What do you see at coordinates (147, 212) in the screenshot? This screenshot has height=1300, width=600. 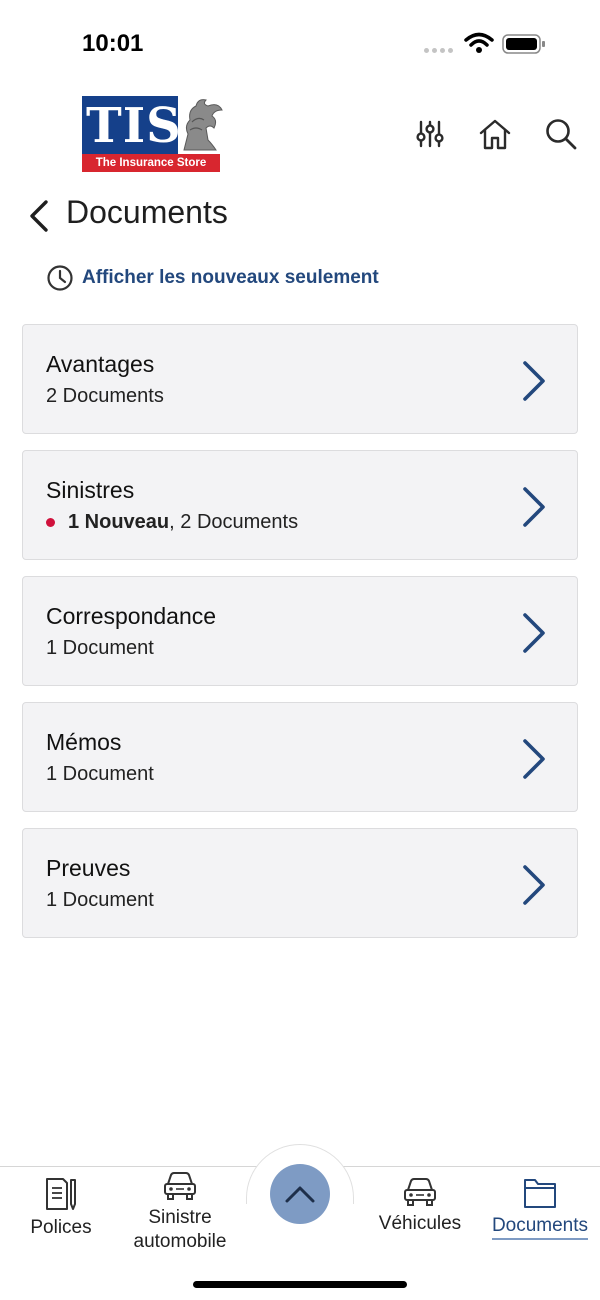 I see `page-title: Documents` at bounding box center [147, 212].